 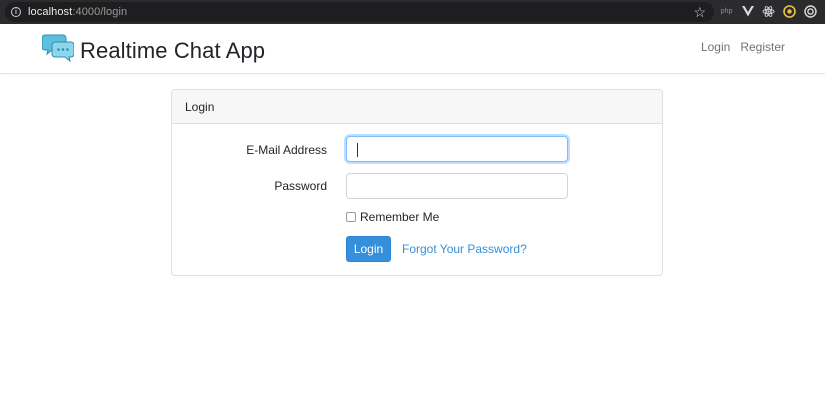 What do you see at coordinates (173, 50) in the screenshot?
I see `brand-title: Realtime Chat App` at bounding box center [173, 50].